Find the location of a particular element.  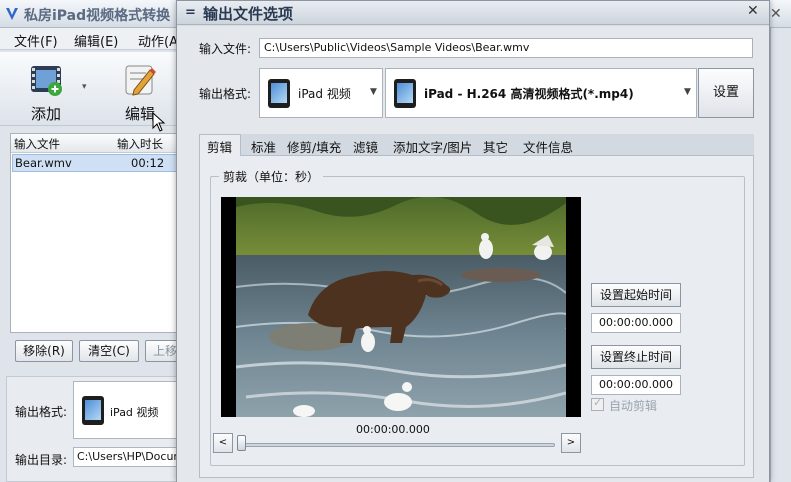

seek-slider-handle is located at coordinates (241, 443).